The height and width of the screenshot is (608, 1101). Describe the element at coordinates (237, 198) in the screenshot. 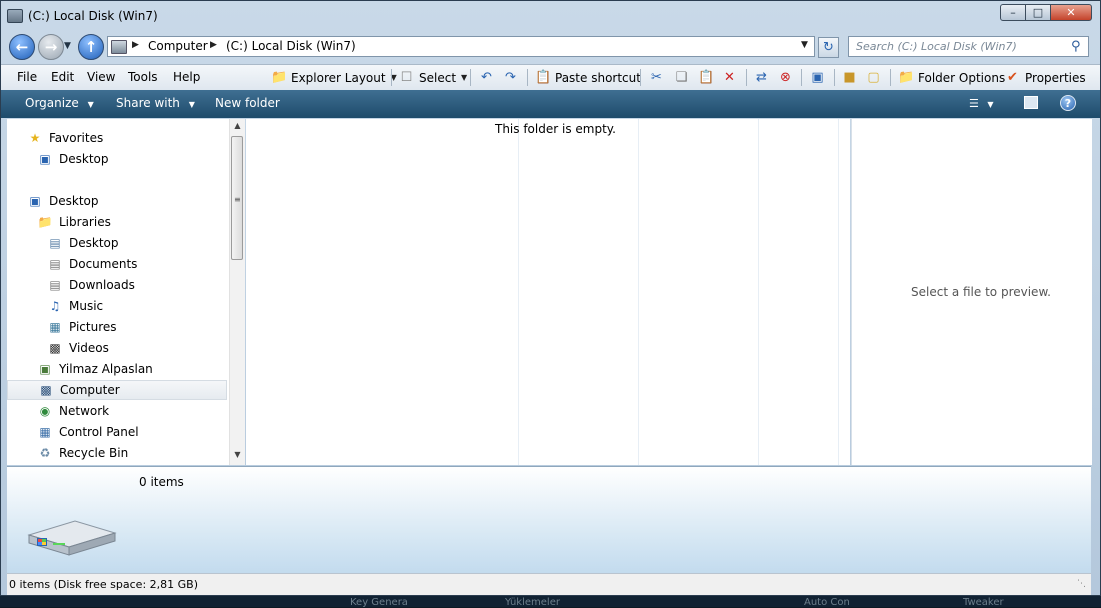

I see `scroll-thumb: ≡` at that location.